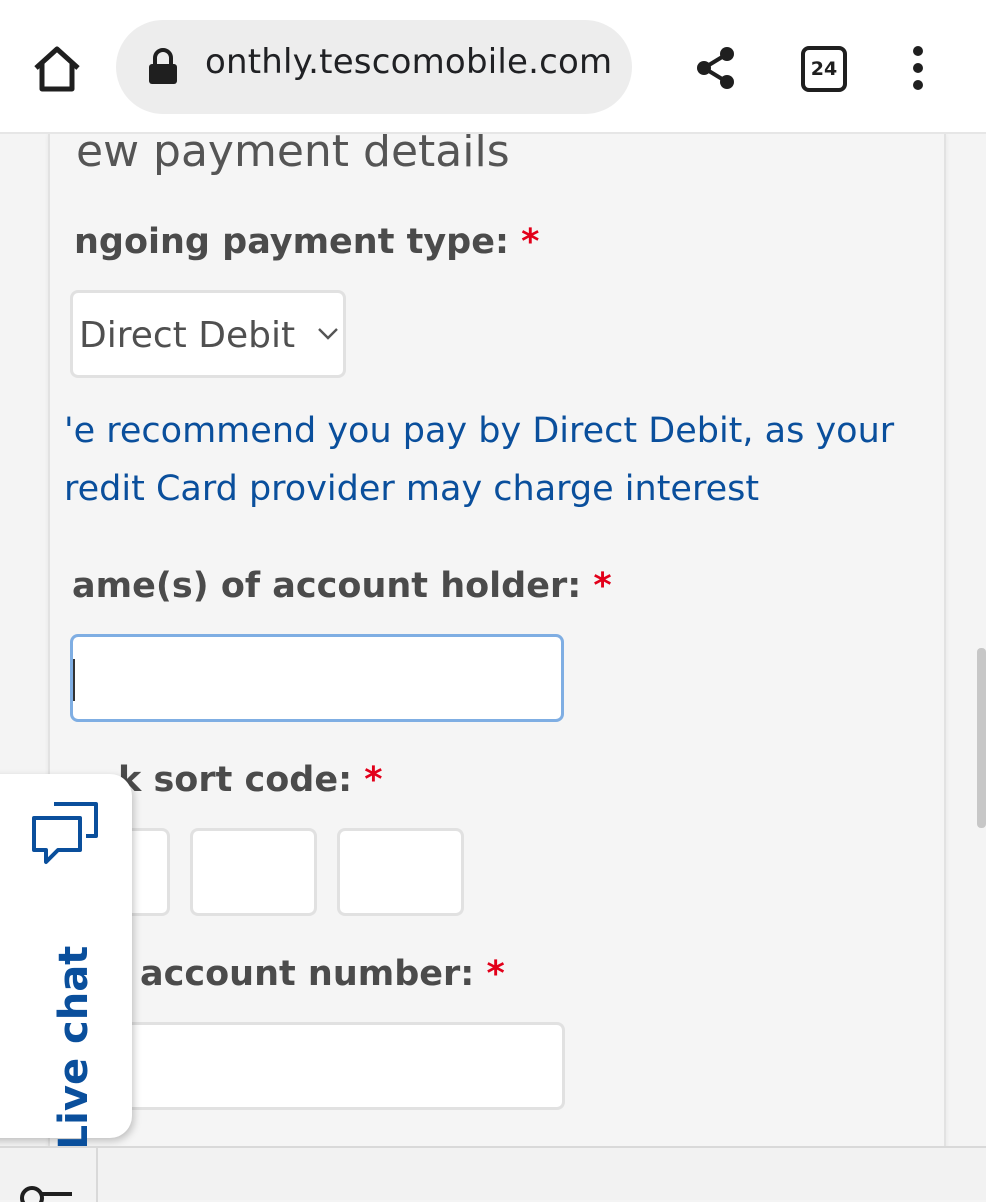 The image size is (986, 1202). What do you see at coordinates (74, 680) in the screenshot?
I see `text-caret` at bounding box center [74, 680].